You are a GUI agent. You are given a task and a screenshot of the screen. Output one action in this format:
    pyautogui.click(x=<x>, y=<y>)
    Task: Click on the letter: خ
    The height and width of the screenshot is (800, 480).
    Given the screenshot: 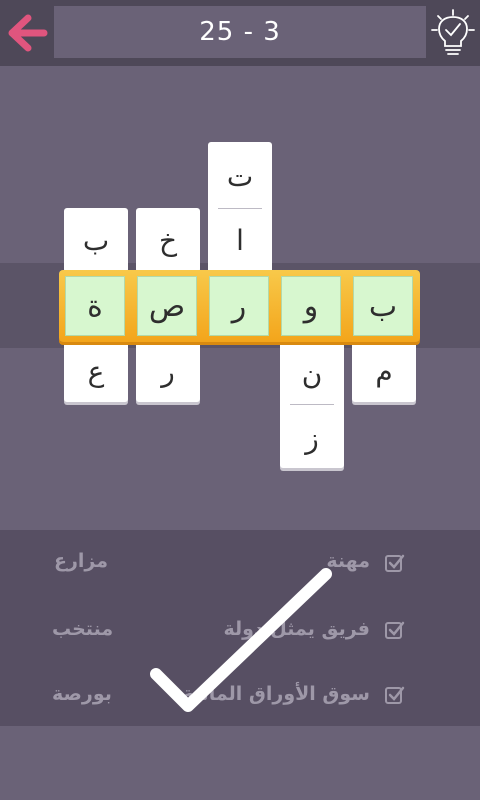 What is the action you would take?
    pyautogui.click(x=168, y=240)
    